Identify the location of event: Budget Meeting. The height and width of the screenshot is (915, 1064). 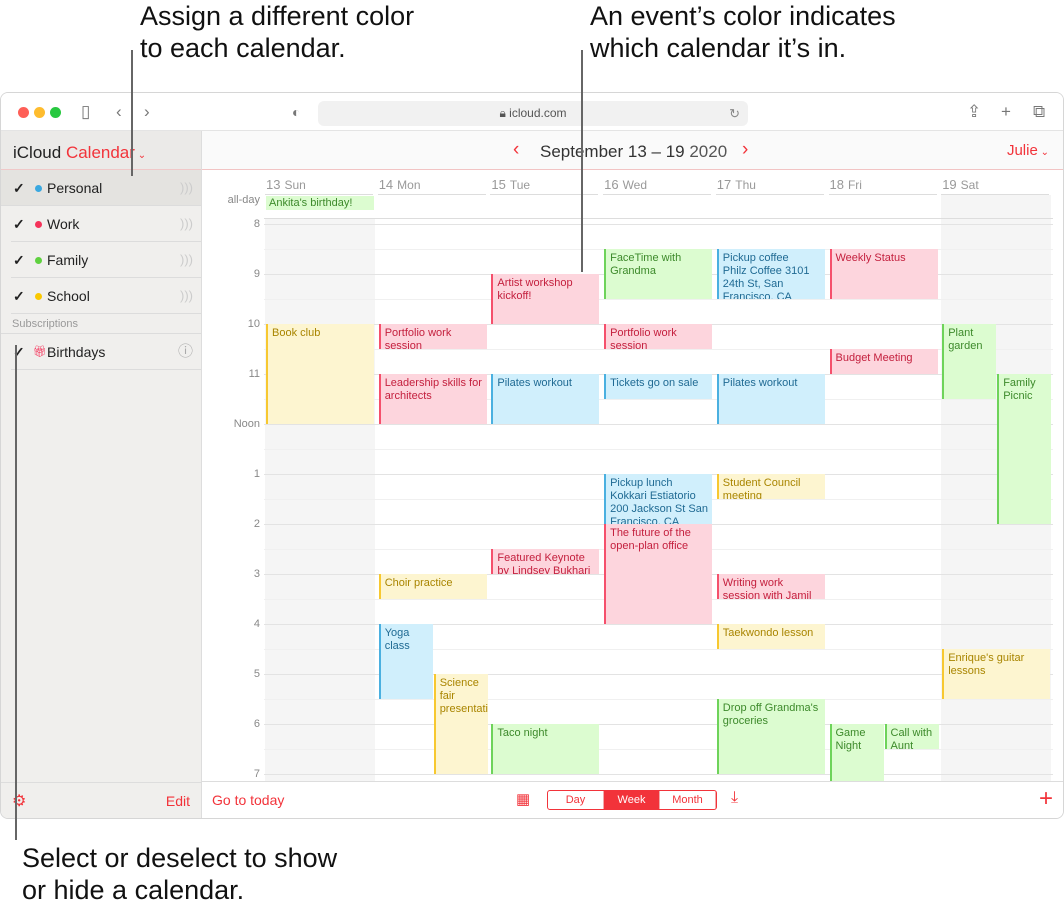
(883, 361).